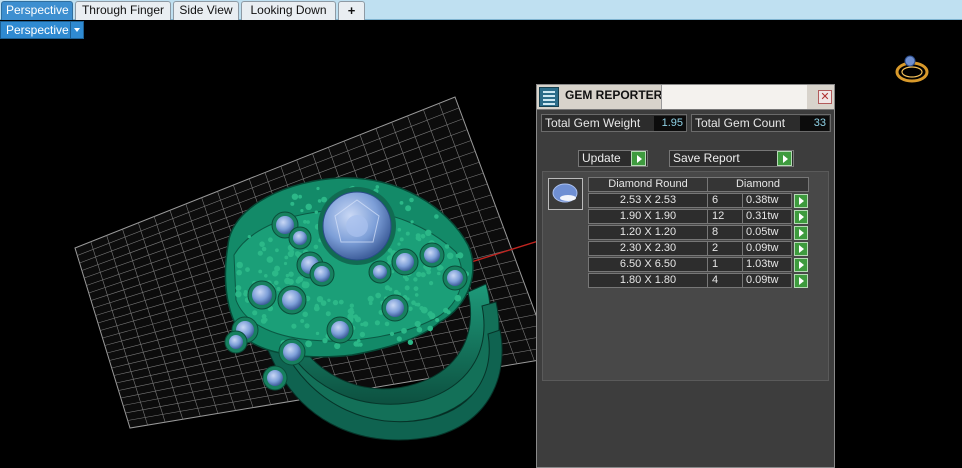 Image resolution: width=962 pixels, height=468 pixels. What do you see at coordinates (77, 30) in the screenshot?
I see `chevron-down-icon` at bounding box center [77, 30].